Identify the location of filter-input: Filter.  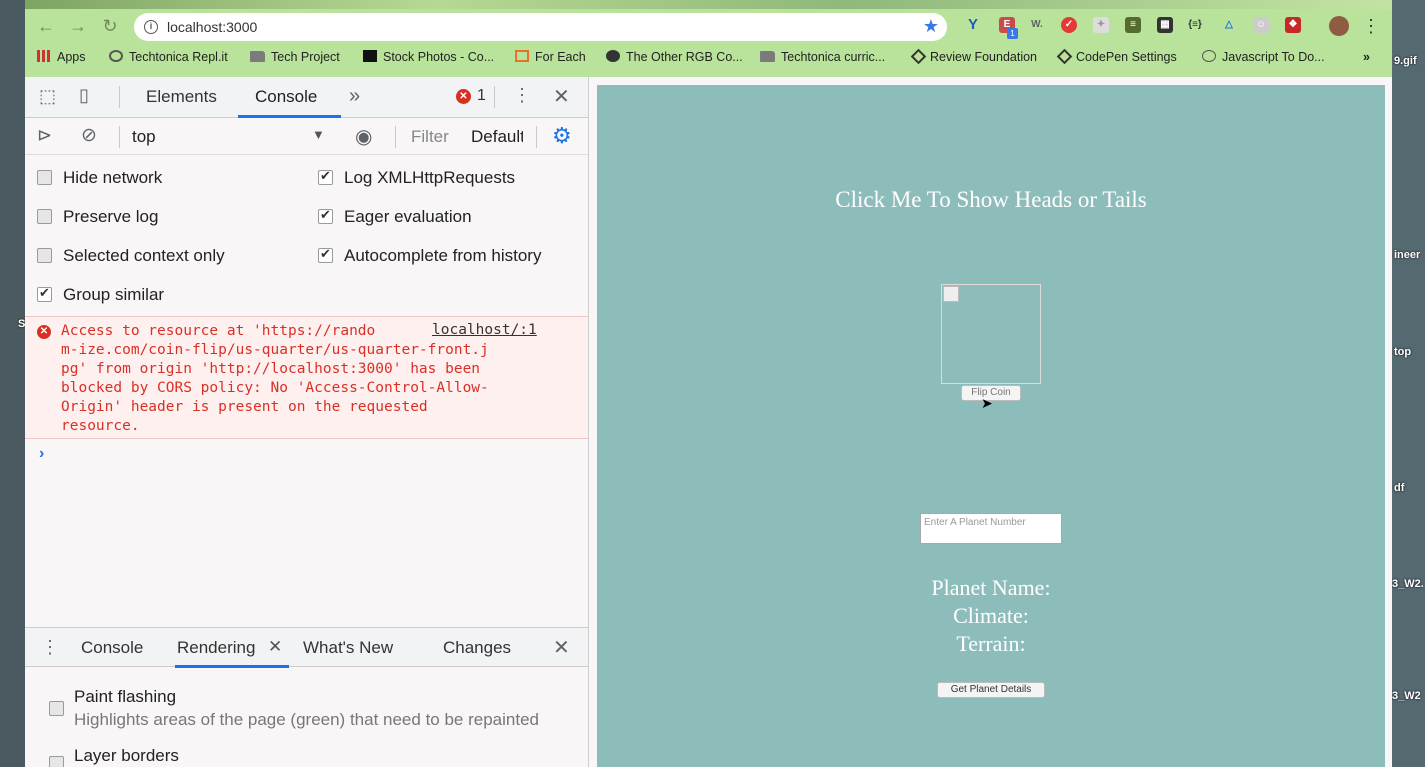
(430, 137).